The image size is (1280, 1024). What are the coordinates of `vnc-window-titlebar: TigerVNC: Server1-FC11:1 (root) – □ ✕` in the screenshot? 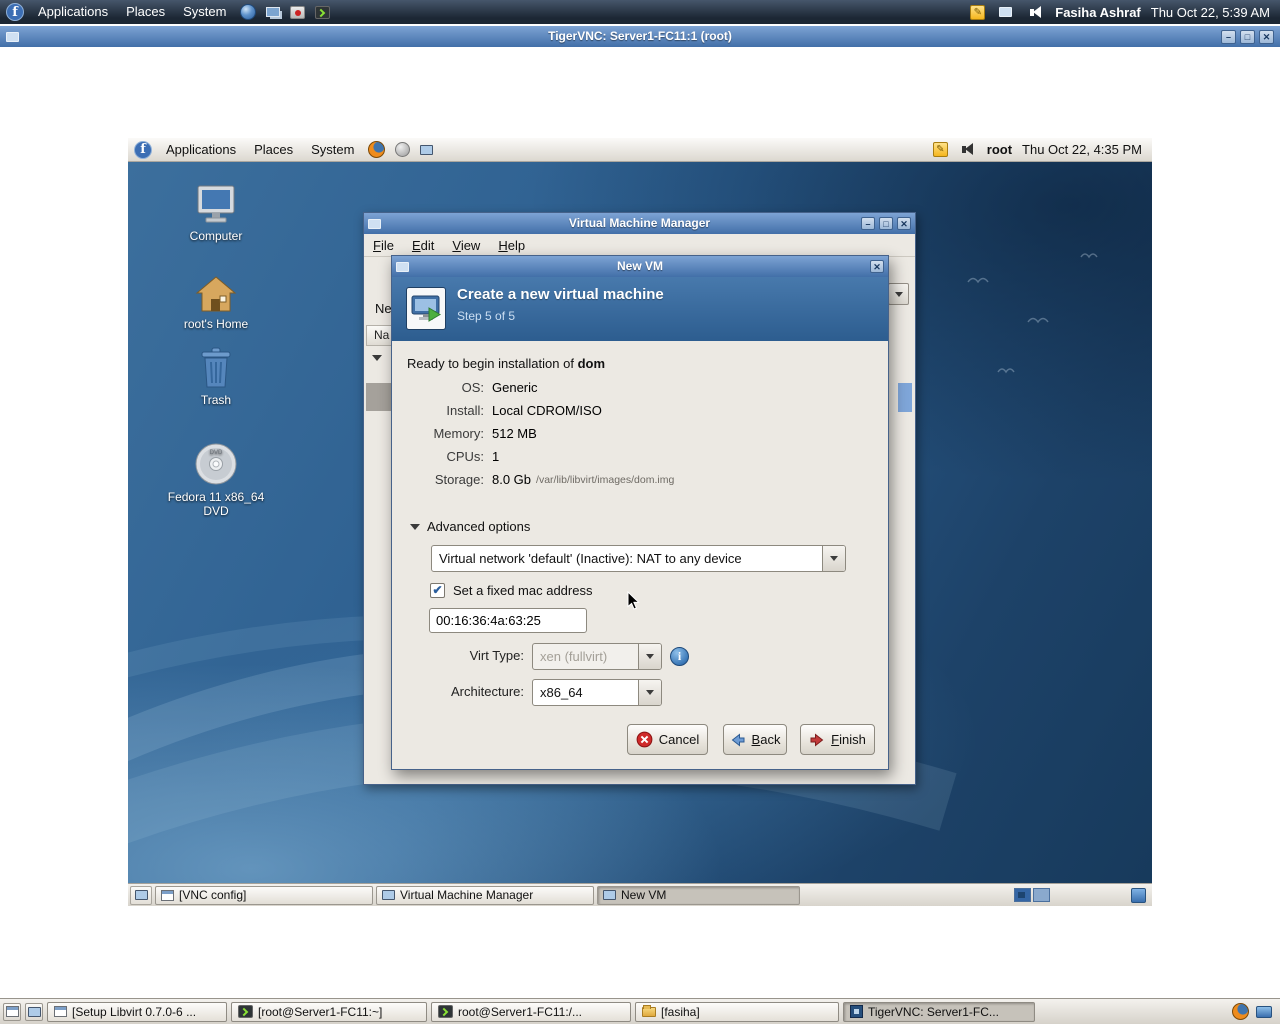 It's located at (640, 36).